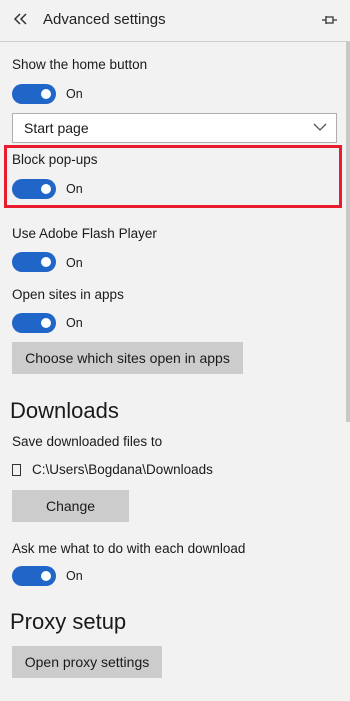 This screenshot has width=350, height=701. What do you see at coordinates (68, 621) in the screenshot?
I see `proxy-heading: Proxy setup` at bounding box center [68, 621].